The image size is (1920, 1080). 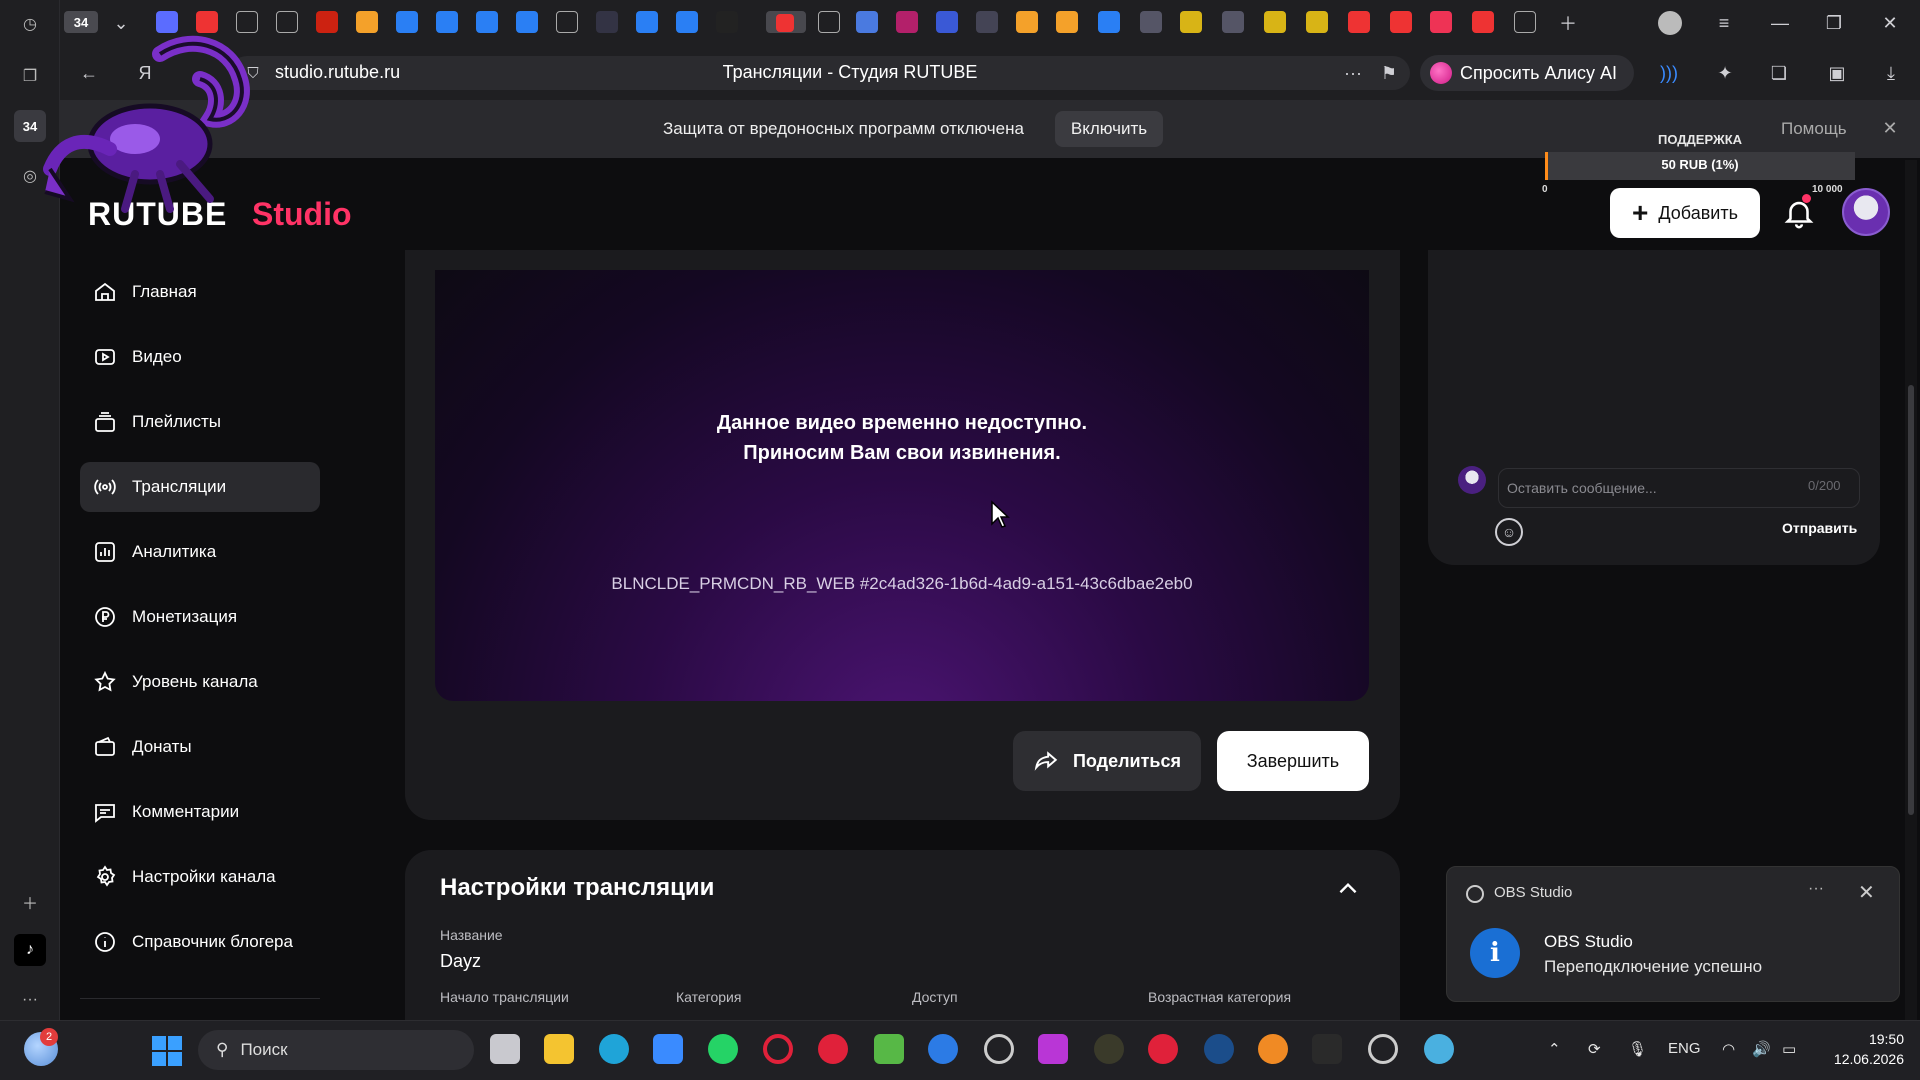 What do you see at coordinates (200, 812) in the screenshot?
I see `sidebar-item-comments: Комментарии` at bounding box center [200, 812].